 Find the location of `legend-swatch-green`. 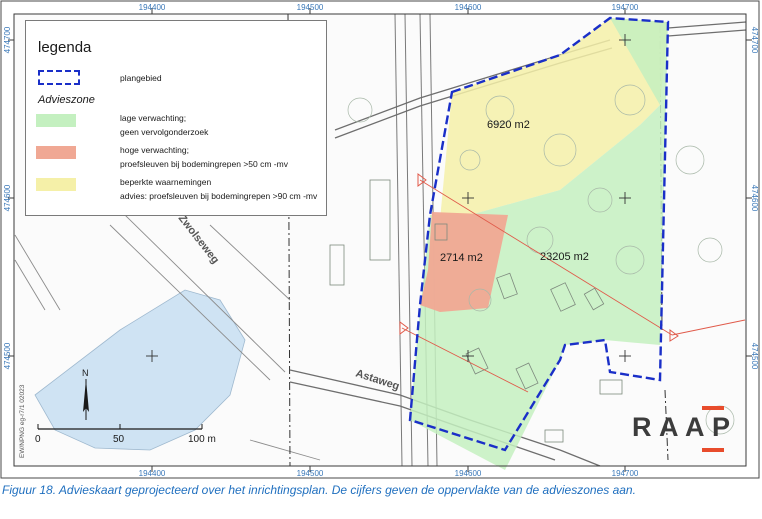

legend-swatch-green is located at coordinates (56, 120).